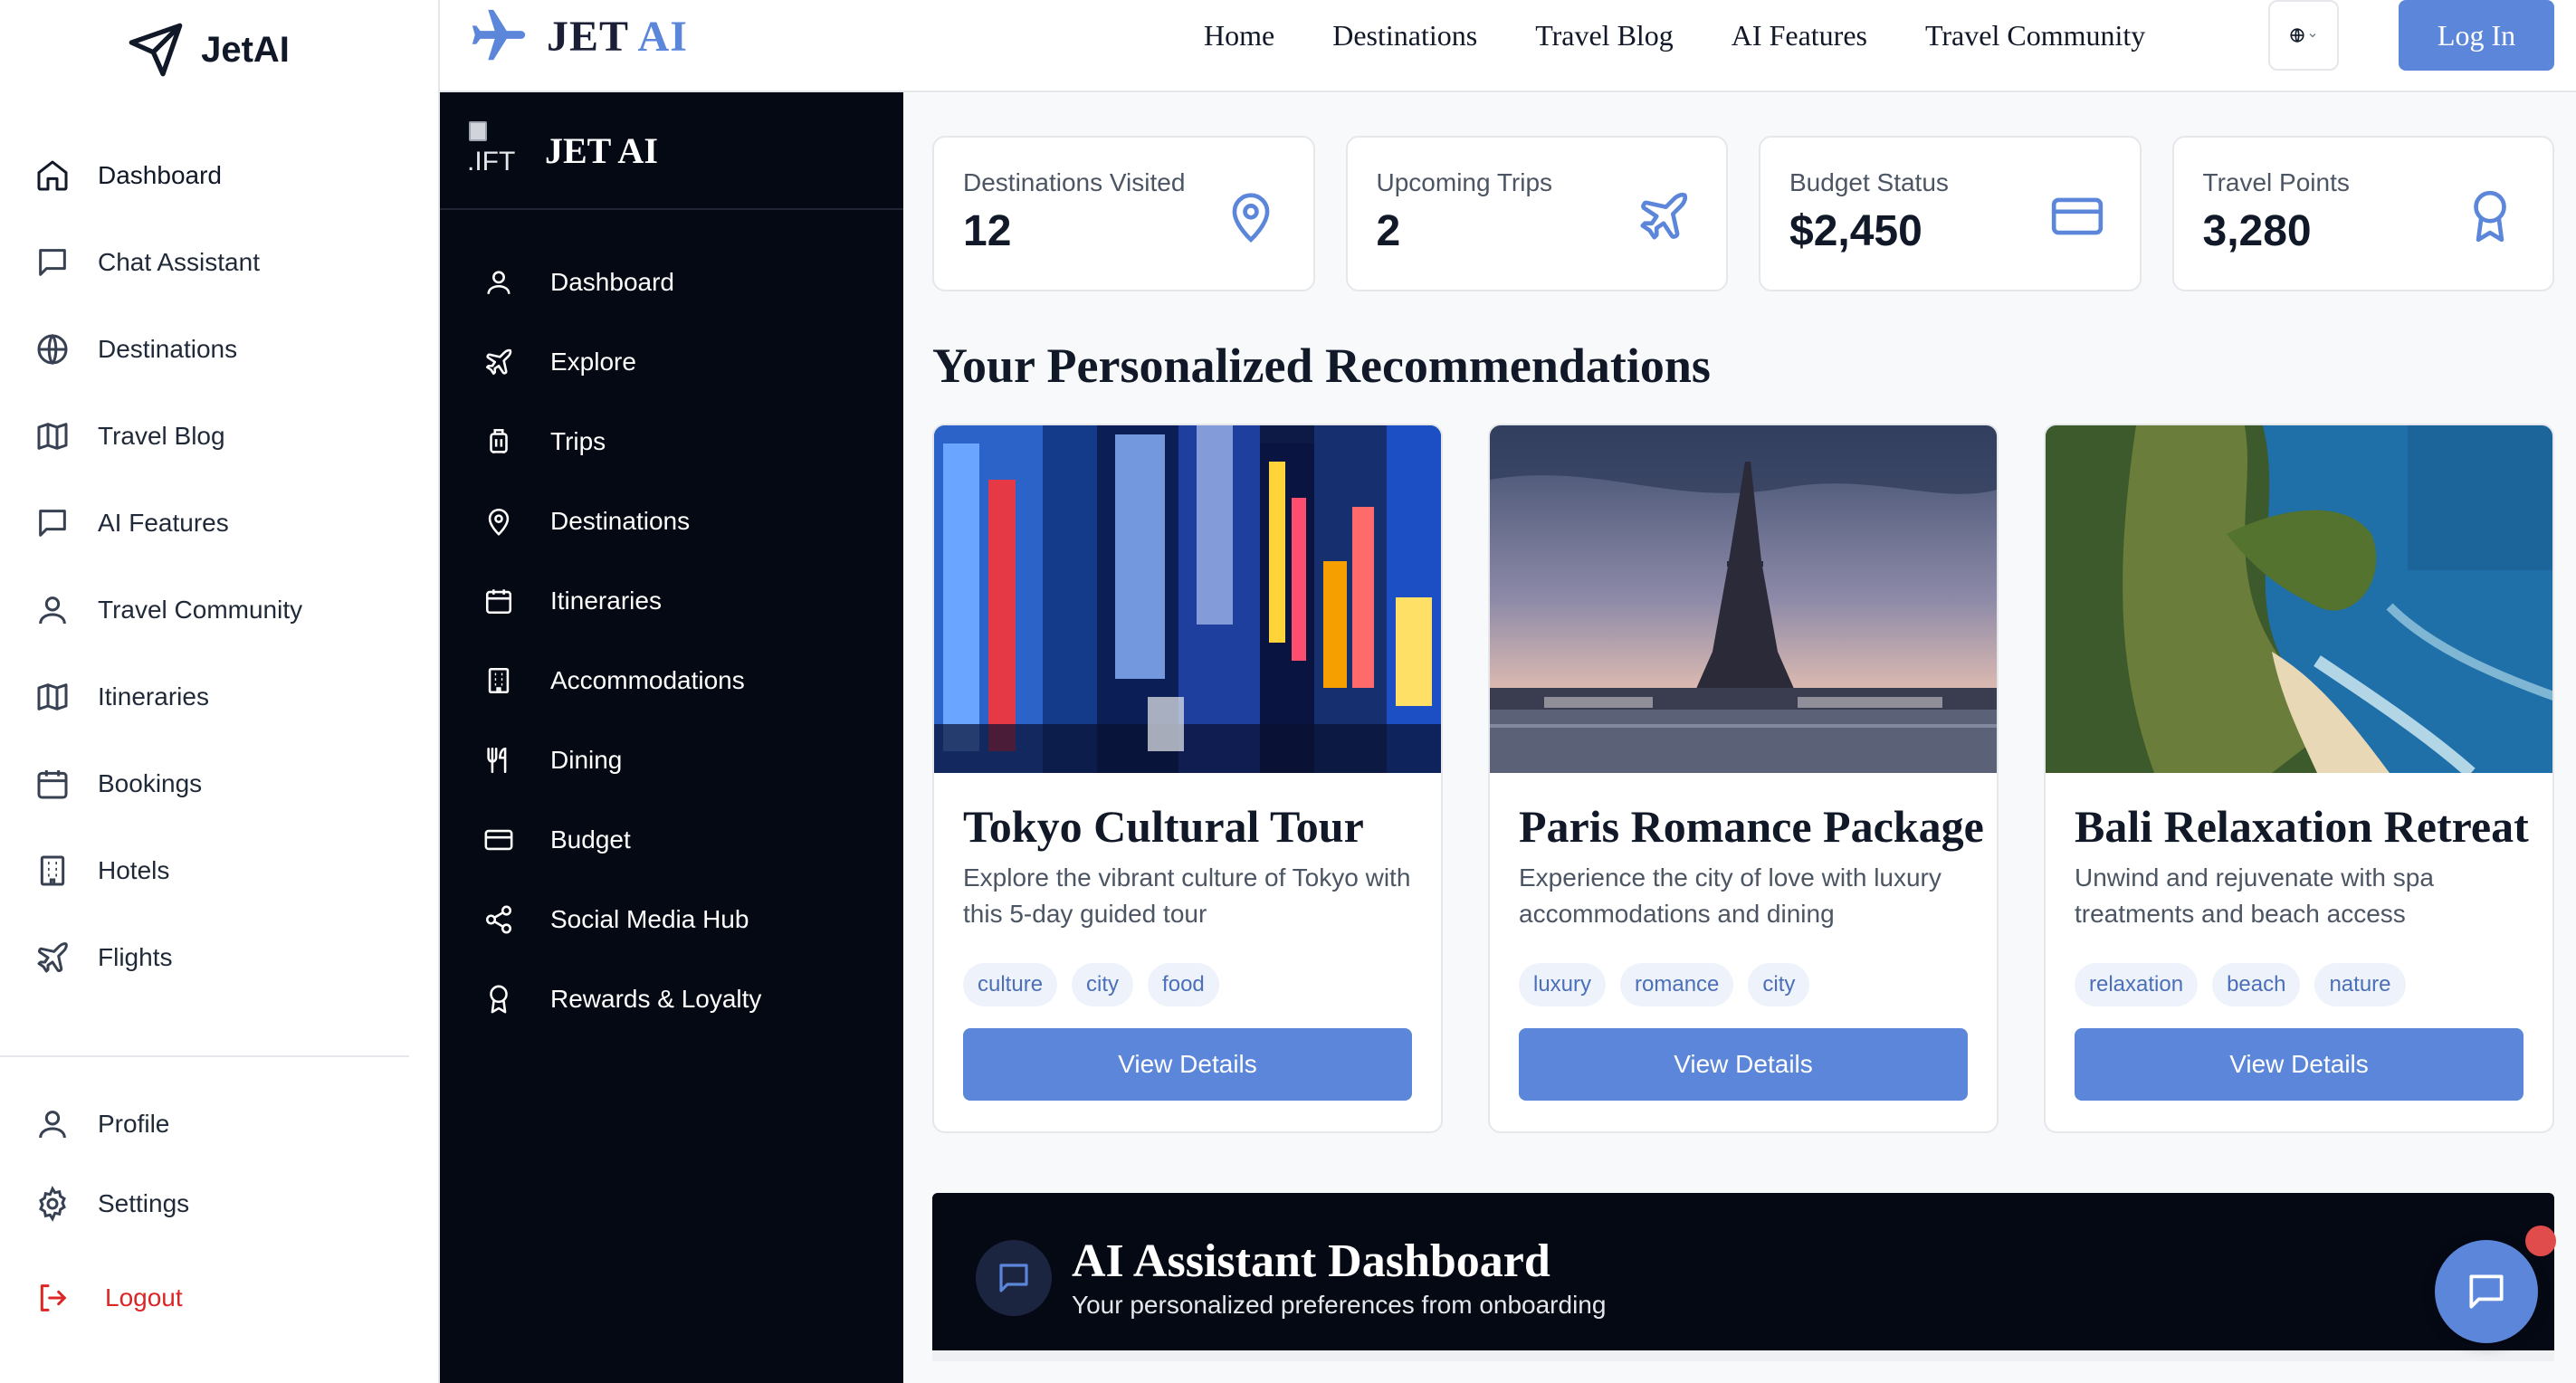 The width and height of the screenshot is (2576, 1383). Describe the element at coordinates (52, 1298) in the screenshot. I see `logout-icon` at that location.